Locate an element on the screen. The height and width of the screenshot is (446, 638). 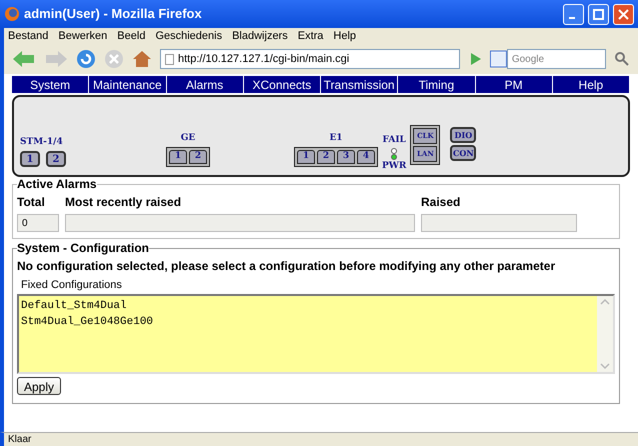
maximize-icon is located at coordinates (598, 14).